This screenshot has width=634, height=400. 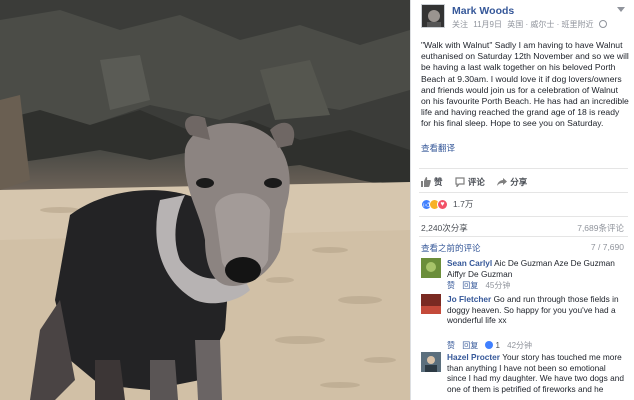 I want to click on reaction-count: 1.7万, so click(x=463, y=204).